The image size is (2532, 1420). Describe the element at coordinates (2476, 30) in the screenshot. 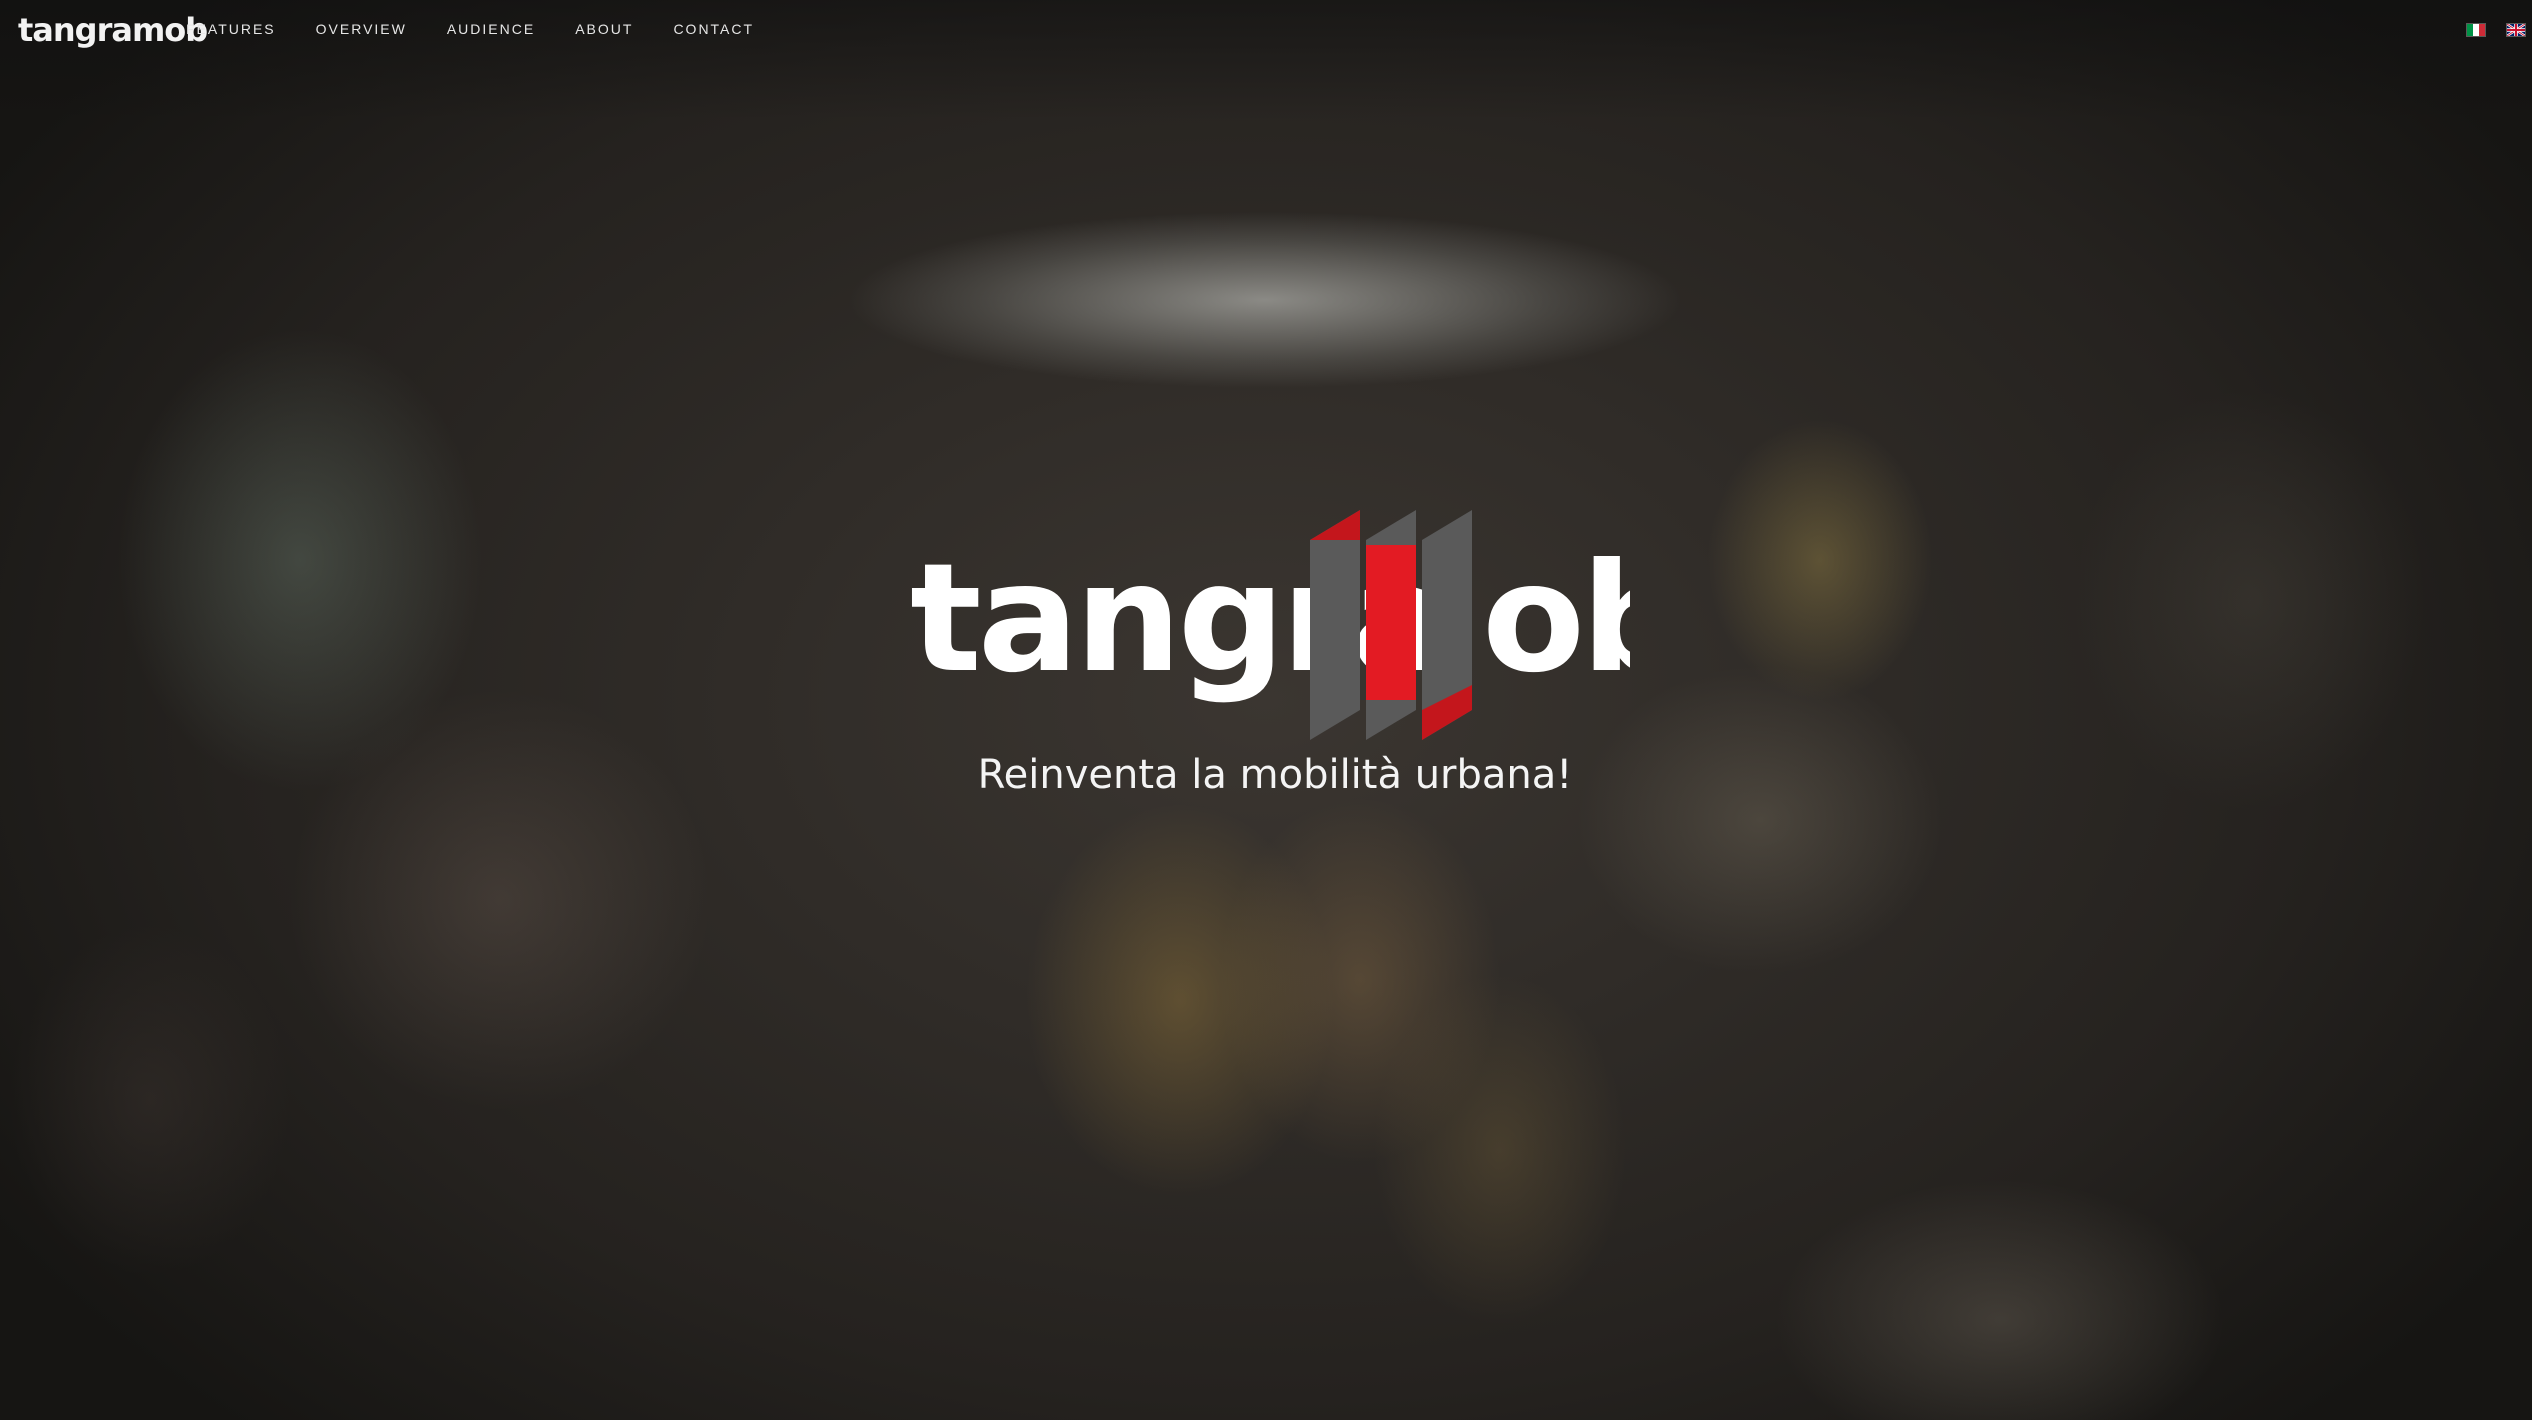

I see `italian-flag-icon` at that location.